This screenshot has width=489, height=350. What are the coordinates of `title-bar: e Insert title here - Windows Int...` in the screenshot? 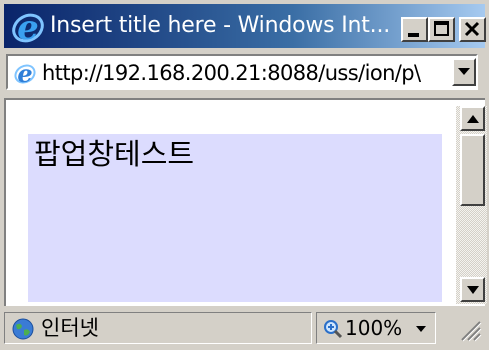 It's located at (245, 26).